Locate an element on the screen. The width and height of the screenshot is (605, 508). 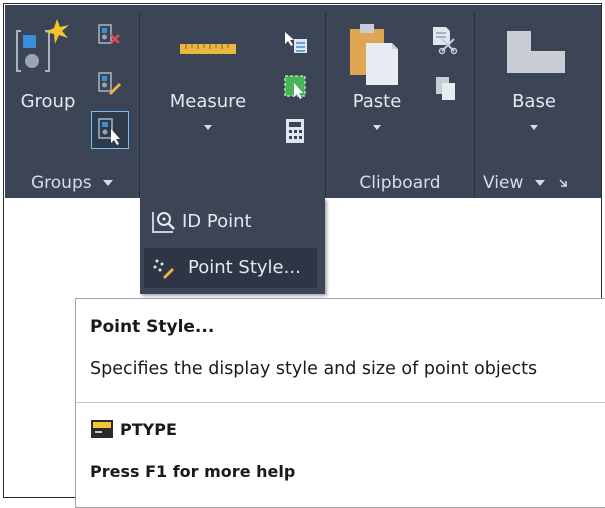
paste-button-label: Paste is located at coordinates (377, 101).